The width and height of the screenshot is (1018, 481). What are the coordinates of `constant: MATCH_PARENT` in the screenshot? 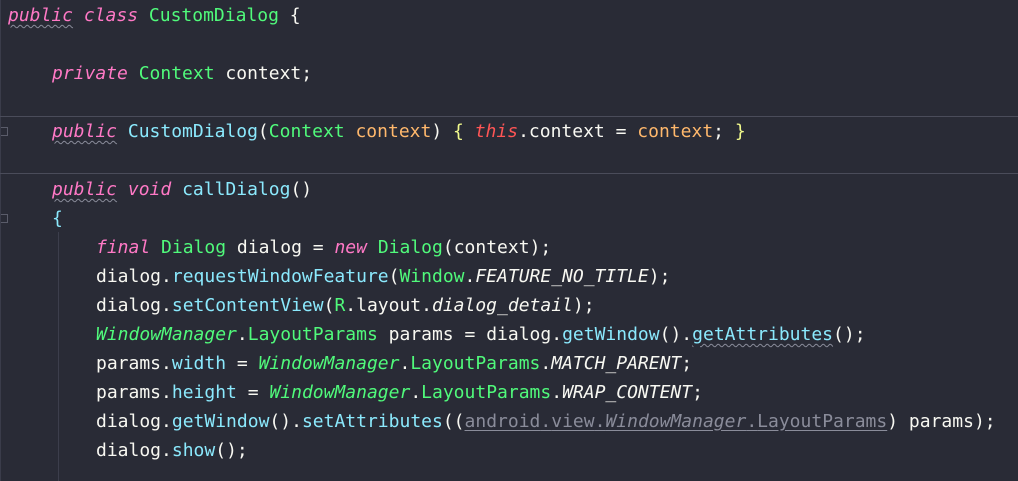 It's located at (616, 363).